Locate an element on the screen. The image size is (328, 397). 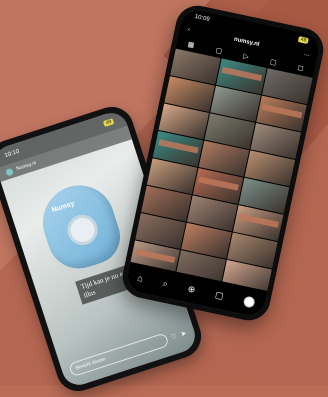
account-name: Numsy.nl is located at coordinates (26, 166).